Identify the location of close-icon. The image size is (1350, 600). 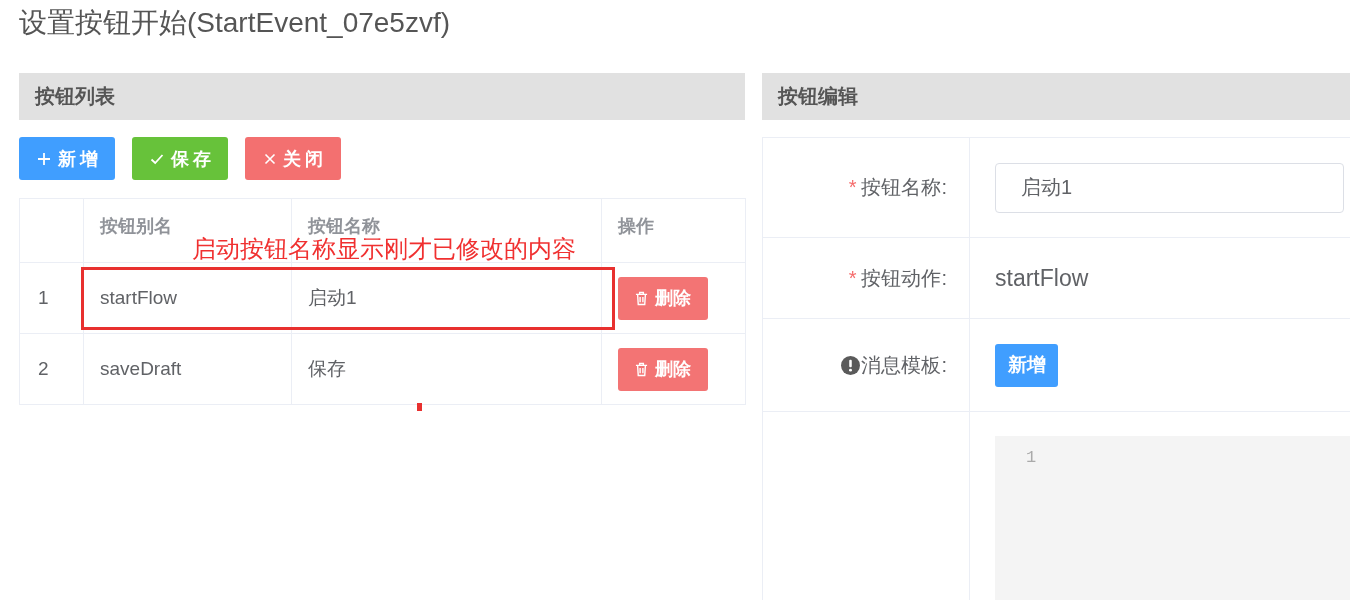
(269, 158).